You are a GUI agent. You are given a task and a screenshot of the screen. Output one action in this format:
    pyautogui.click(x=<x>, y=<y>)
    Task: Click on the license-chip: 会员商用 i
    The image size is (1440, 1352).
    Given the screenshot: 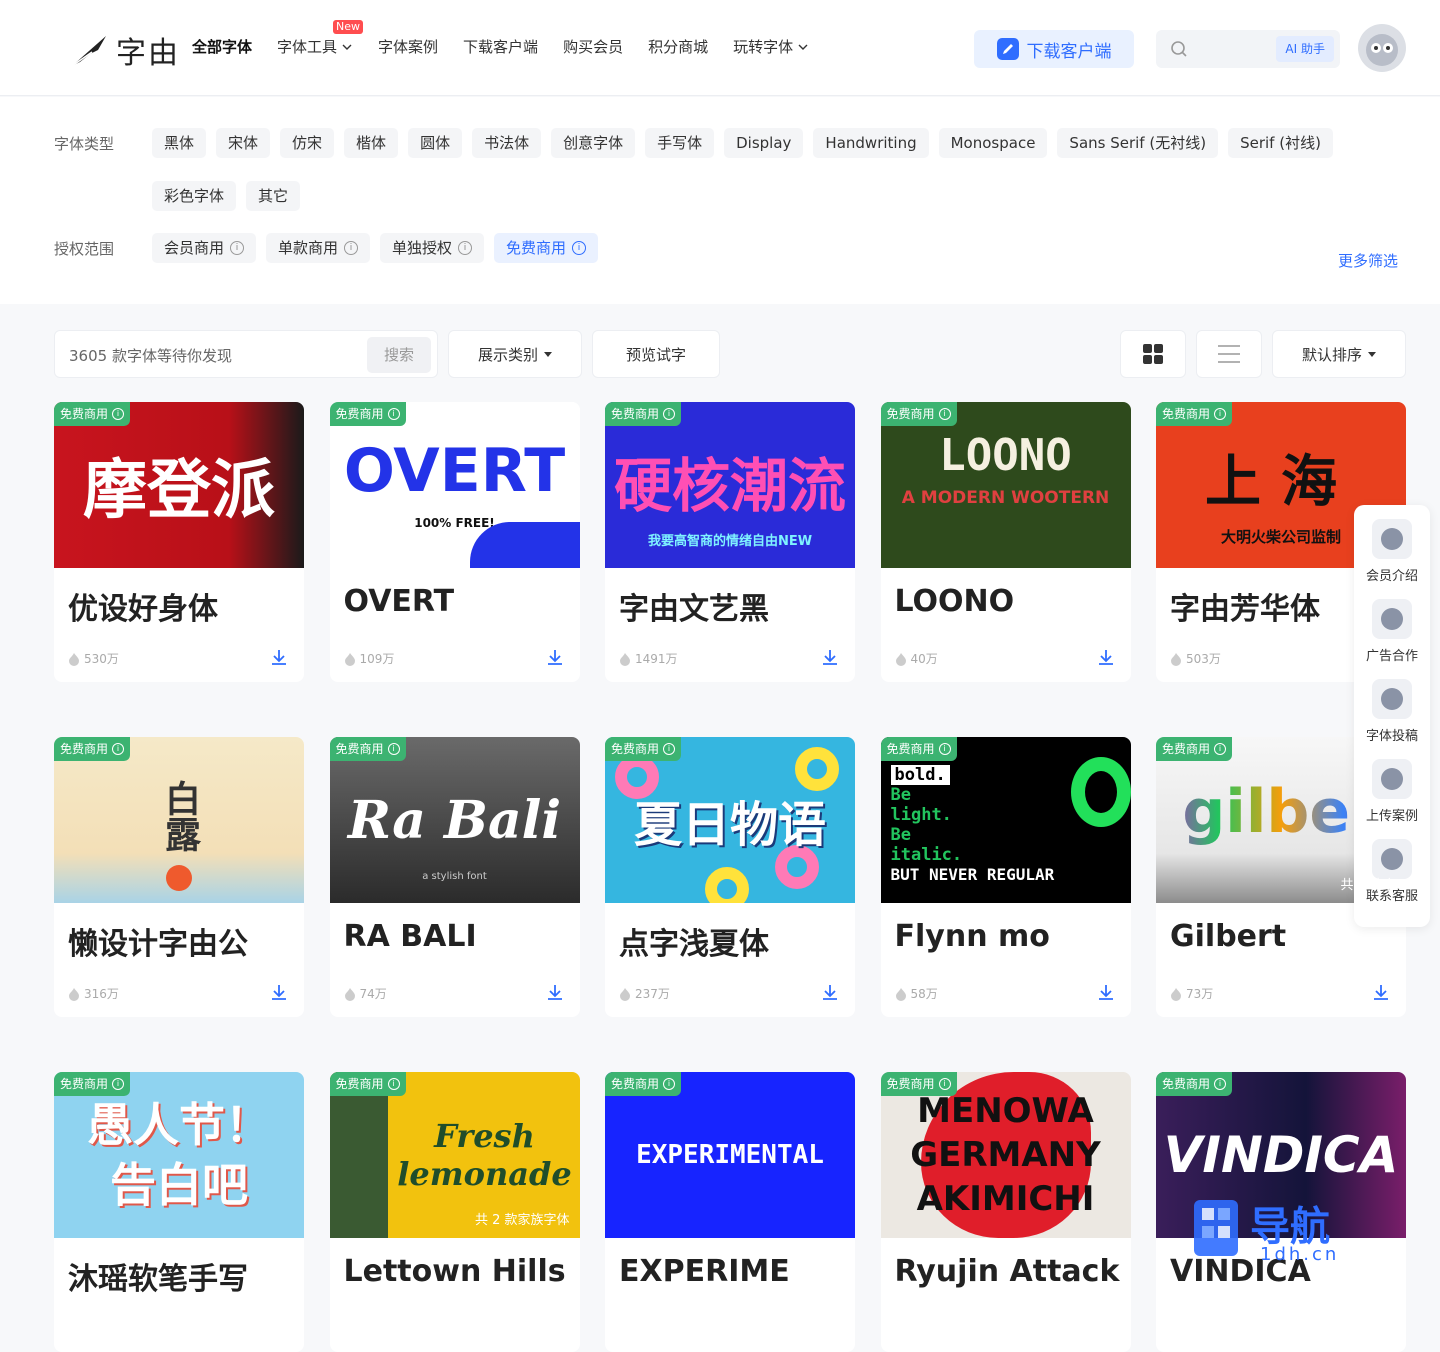 What is the action you would take?
    pyautogui.click(x=204, y=248)
    